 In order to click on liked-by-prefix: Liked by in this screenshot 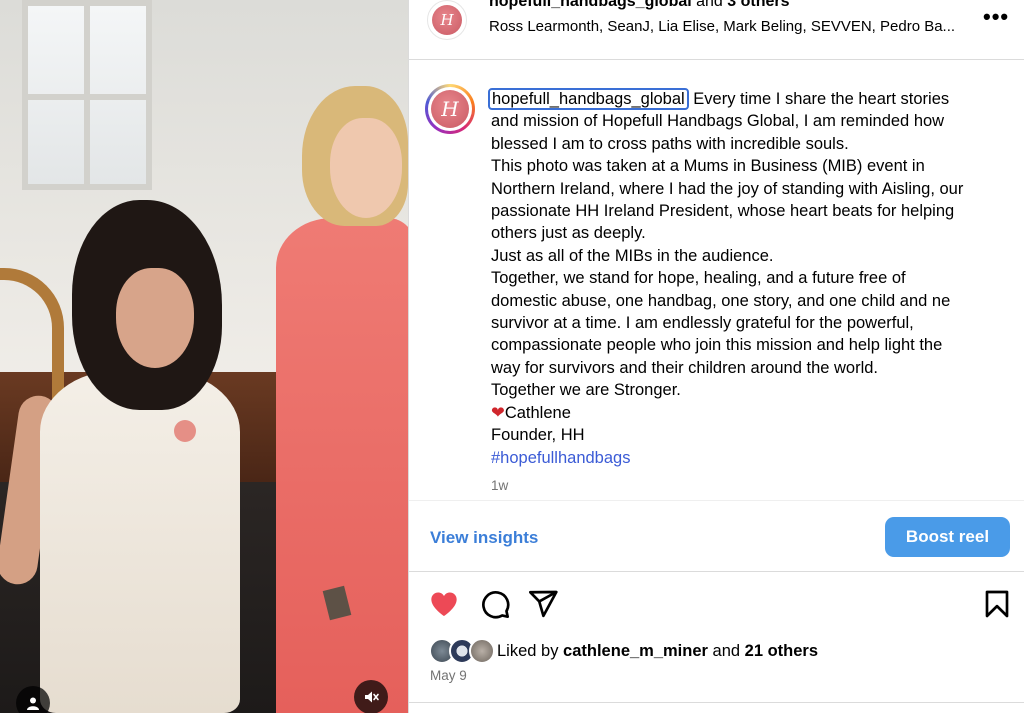, I will do `click(530, 651)`.